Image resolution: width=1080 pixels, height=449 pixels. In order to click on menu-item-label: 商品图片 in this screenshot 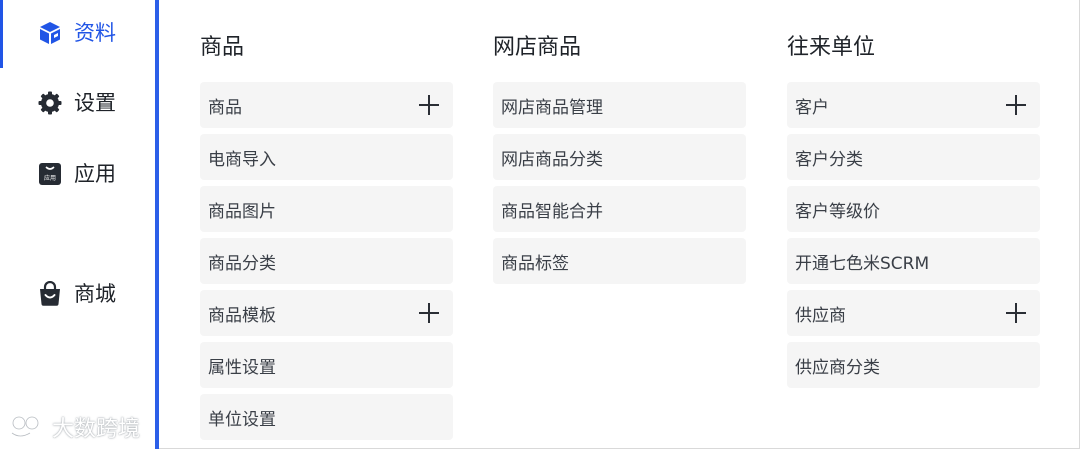, I will do `click(242, 211)`.